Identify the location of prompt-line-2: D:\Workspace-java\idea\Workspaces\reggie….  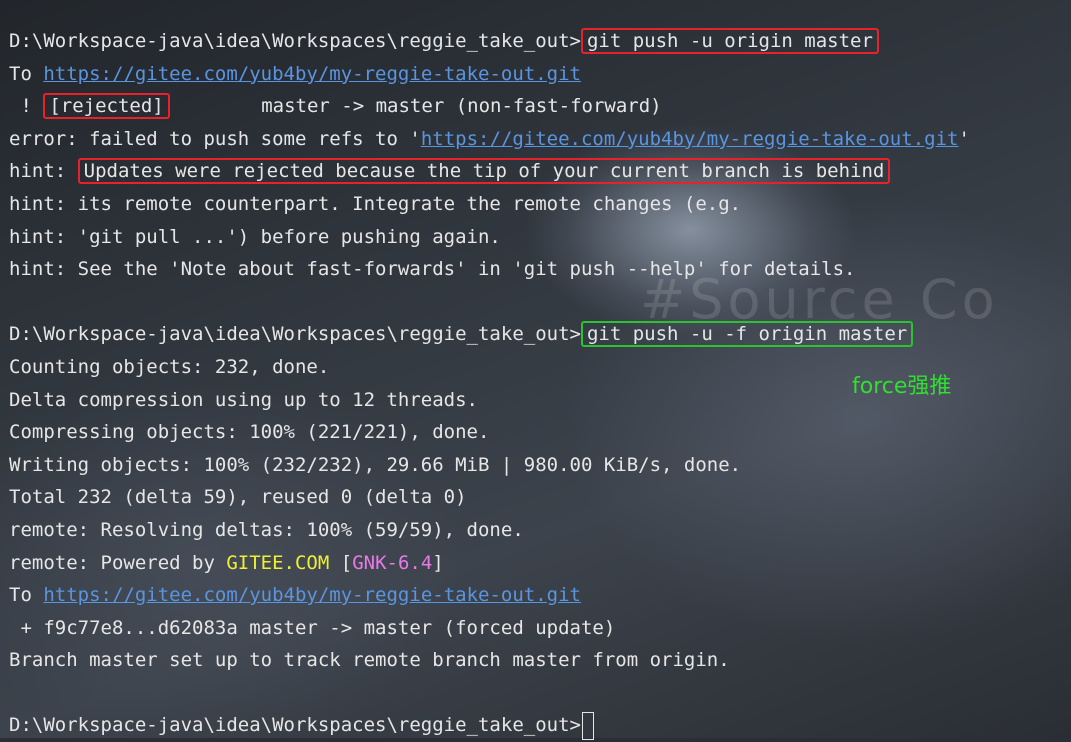
(540, 334).